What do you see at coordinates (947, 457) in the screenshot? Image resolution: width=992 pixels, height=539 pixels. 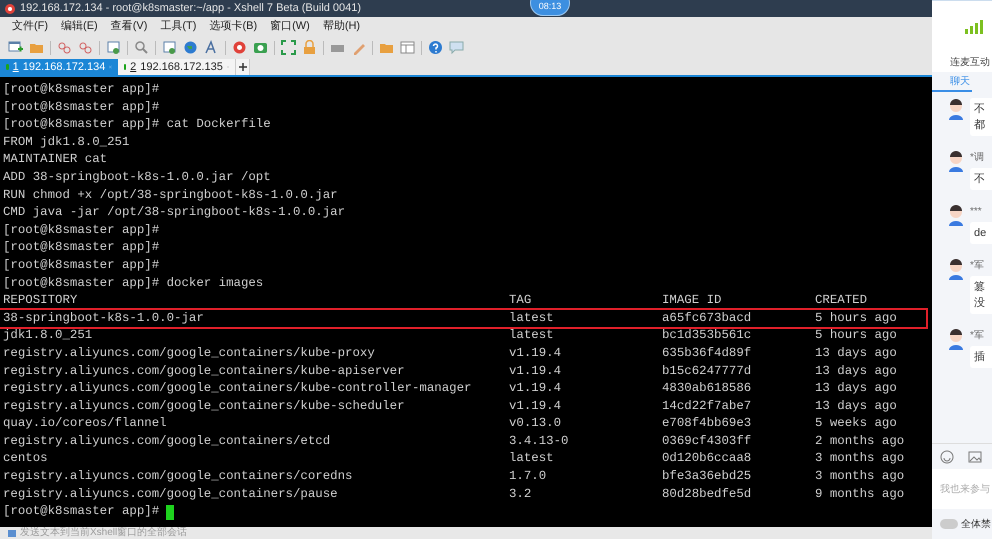 I see `emoji-icon` at bounding box center [947, 457].